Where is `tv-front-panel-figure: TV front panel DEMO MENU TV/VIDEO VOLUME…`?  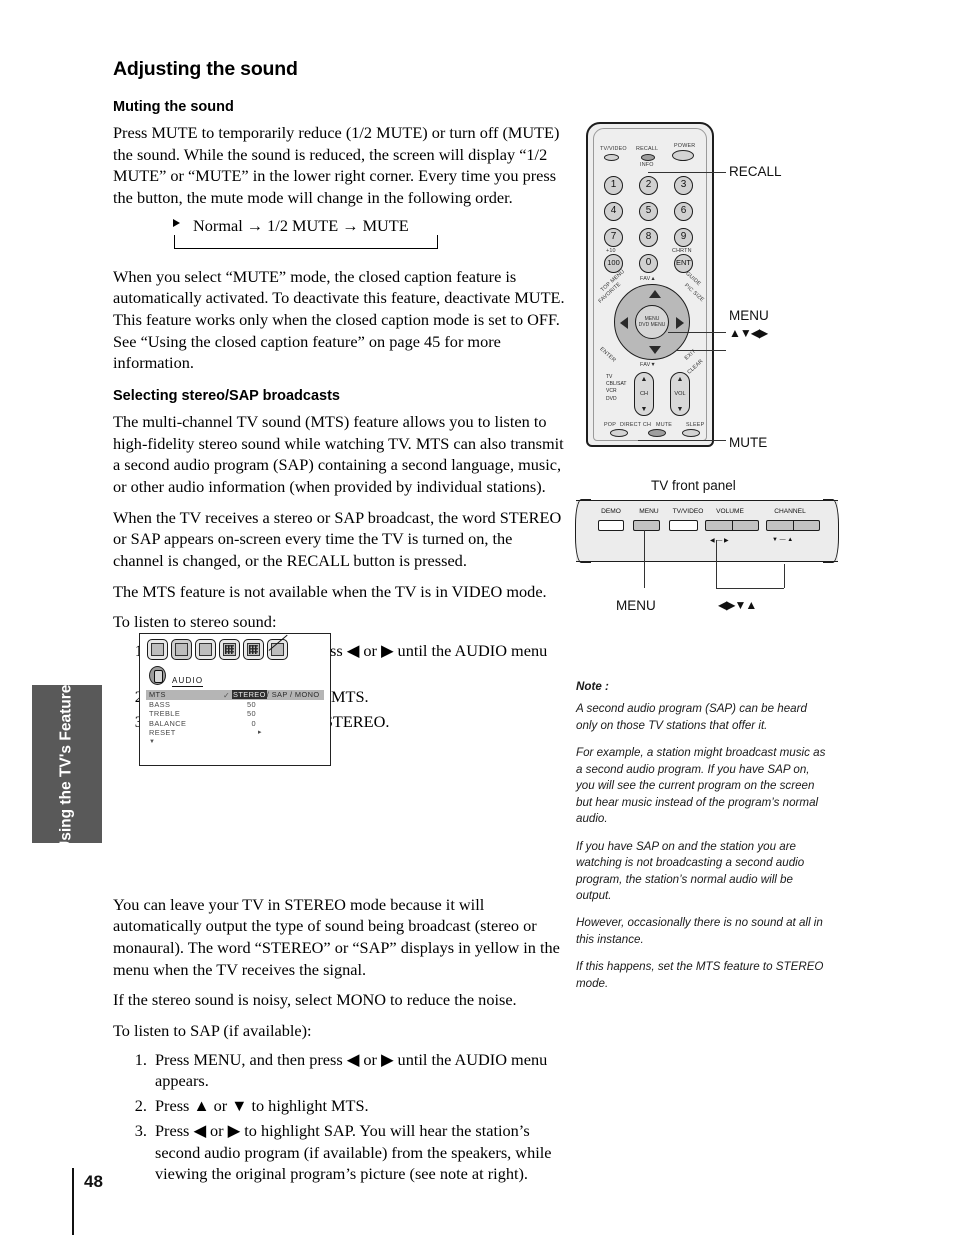 tv-front-panel-figure: TV front panel DEMO MENU TV/VIDEO VOLUME… is located at coordinates (710, 548).